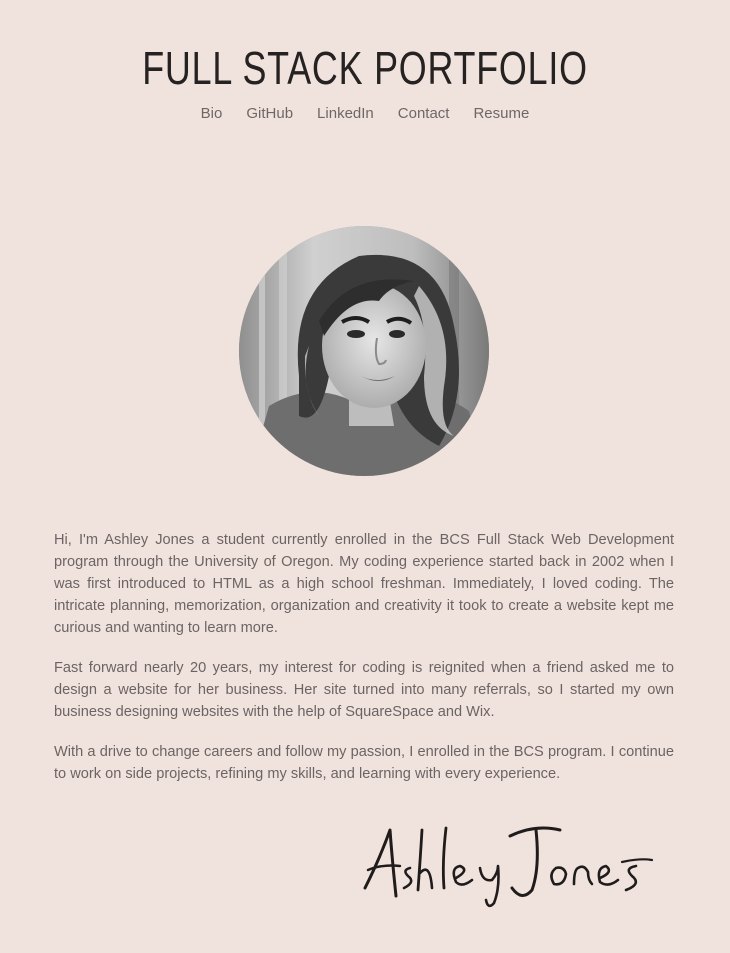 This screenshot has width=730, height=953. I want to click on nav-link-linkedin: LinkedIn, so click(345, 113).